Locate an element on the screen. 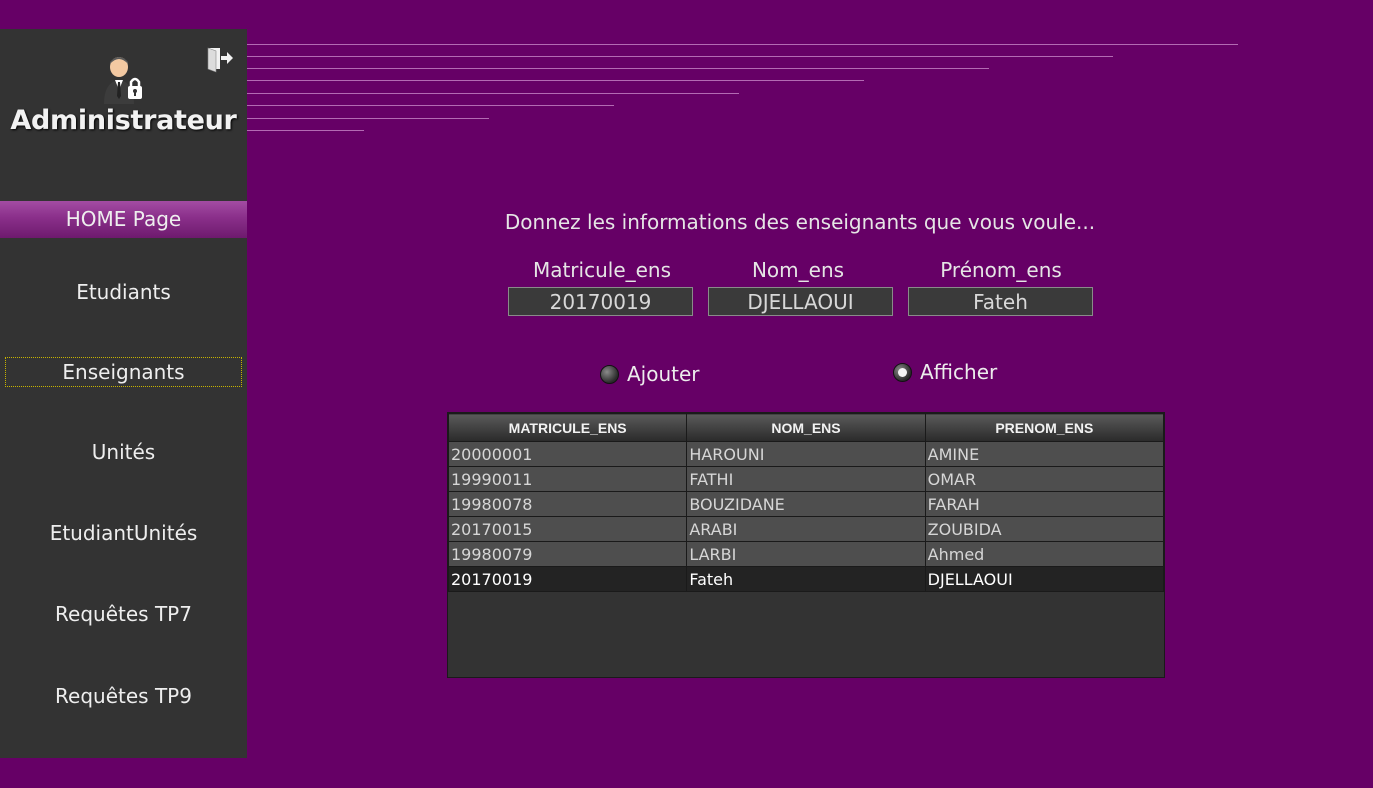  cell-nom: FATHI is located at coordinates (806, 479).